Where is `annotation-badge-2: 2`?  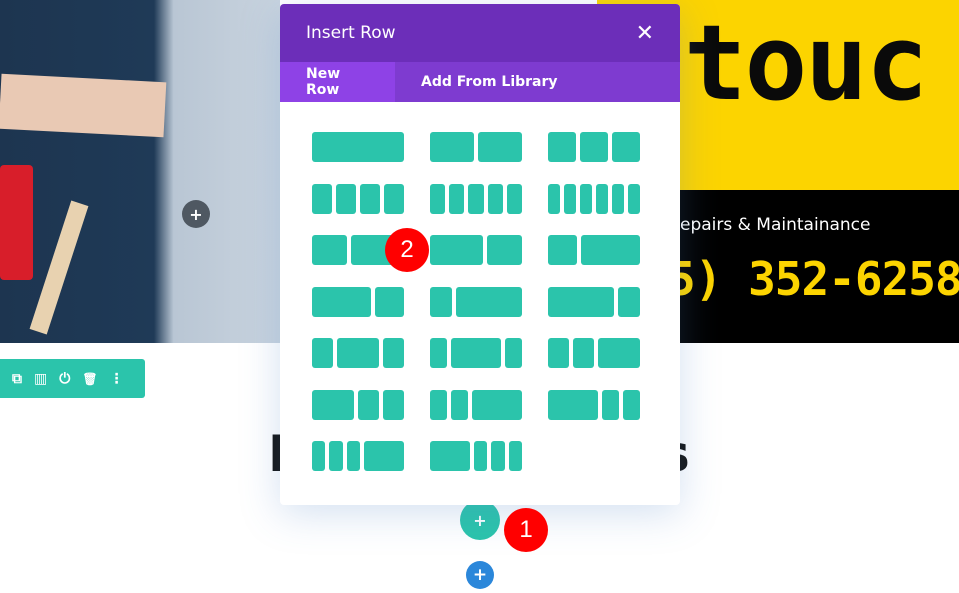 annotation-badge-2: 2 is located at coordinates (407, 250).